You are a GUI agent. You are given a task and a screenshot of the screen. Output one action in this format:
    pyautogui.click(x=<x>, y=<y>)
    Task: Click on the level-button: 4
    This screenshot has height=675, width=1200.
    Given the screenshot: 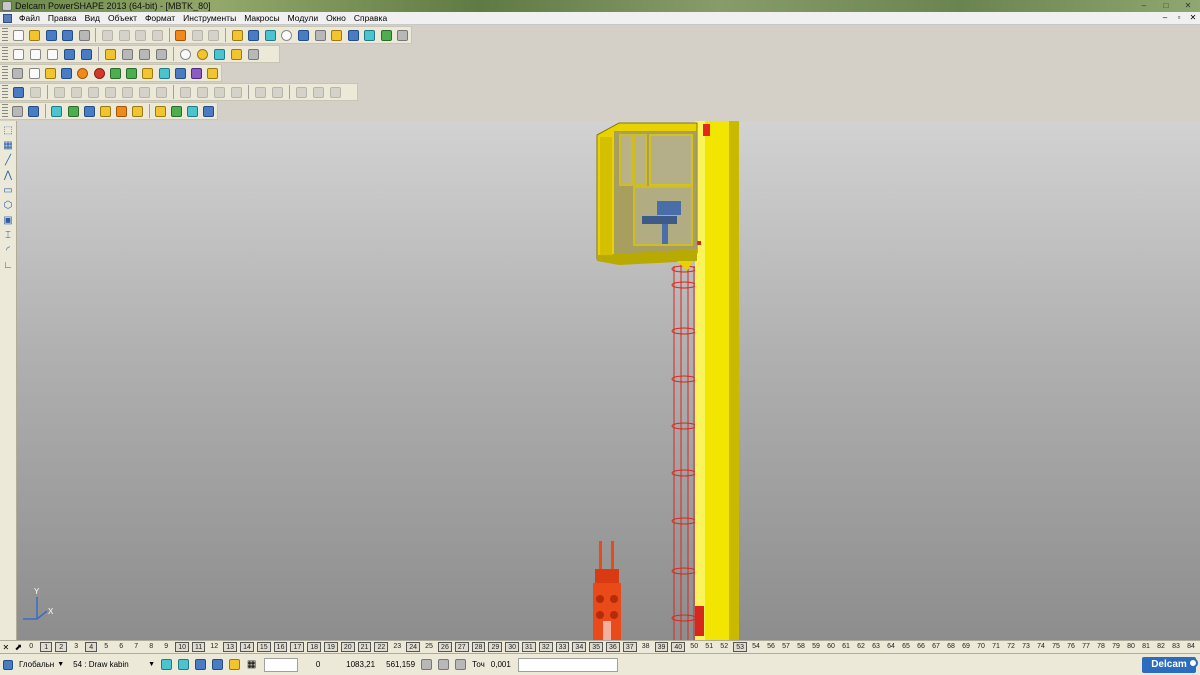 What is the action you would take?
    pyautogui.click(x=91, y=647)
    